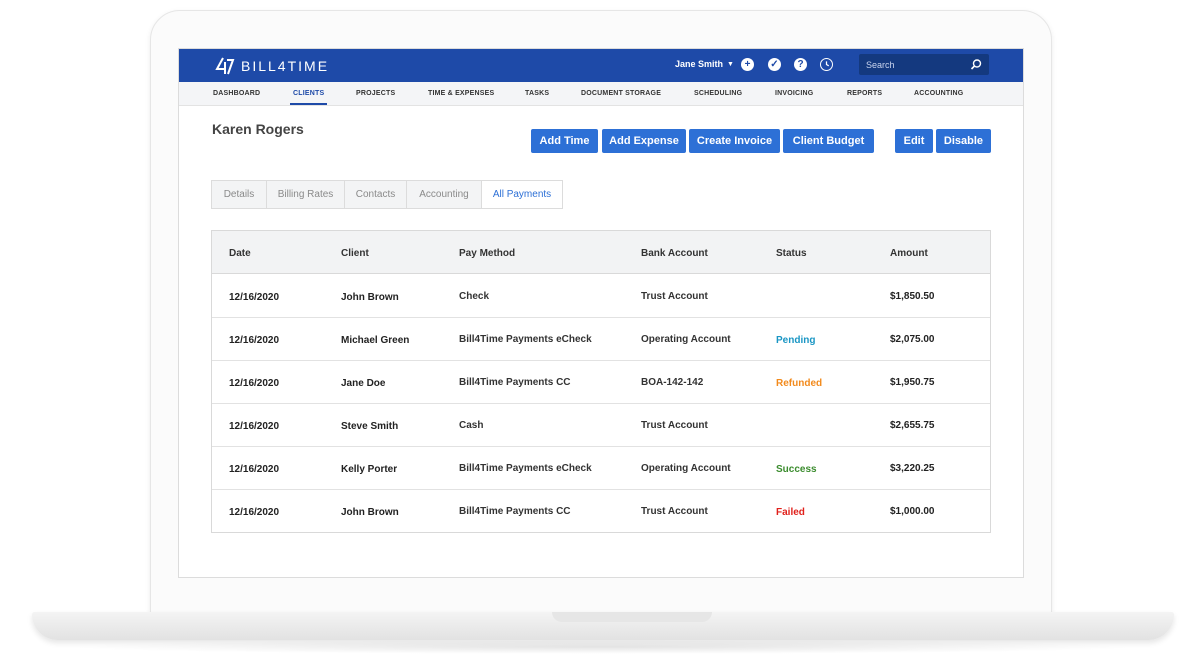 This screenshot has height=672, width=1200. What do you see at coordinates (375, 340) in the screenshot?
I see `cell-client: Michael Green` at bounding box center [375, 340].